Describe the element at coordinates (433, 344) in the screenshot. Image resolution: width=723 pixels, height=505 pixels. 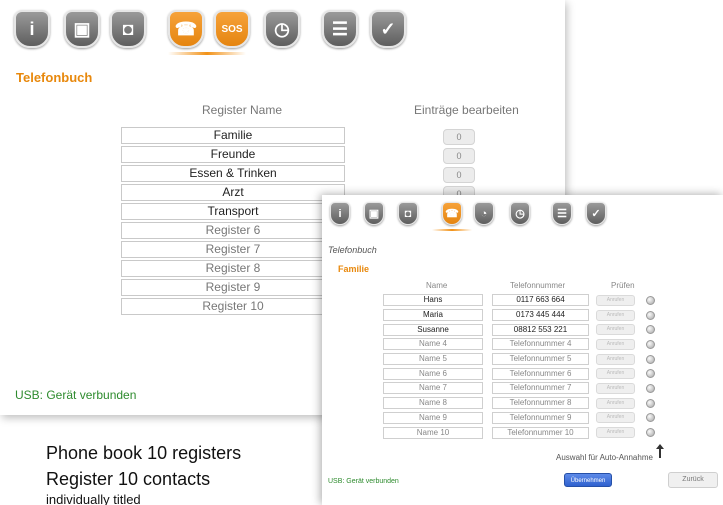
I see `contact-name-field: Name 4` at that location.